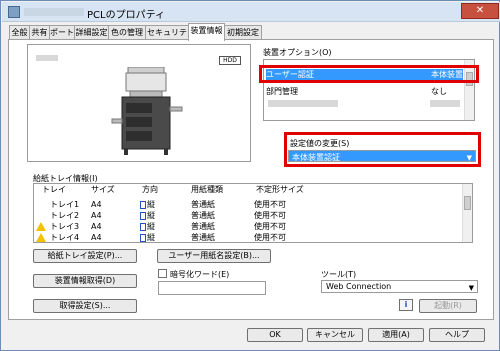 This screenshot has width=500, height=351. I want to click on highlight-box-options, so click(369, 74).